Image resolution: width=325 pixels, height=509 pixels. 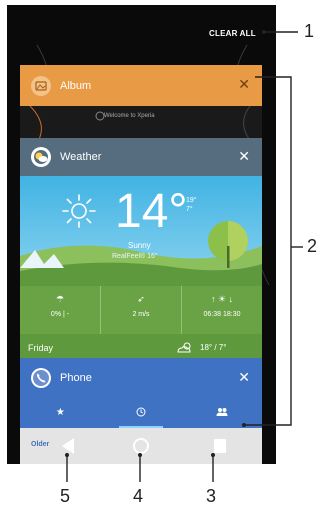 What do you see at coordinates (138, 496) in the screenshot?
I see `callout-4: 4` at bounding box center [138, 496].